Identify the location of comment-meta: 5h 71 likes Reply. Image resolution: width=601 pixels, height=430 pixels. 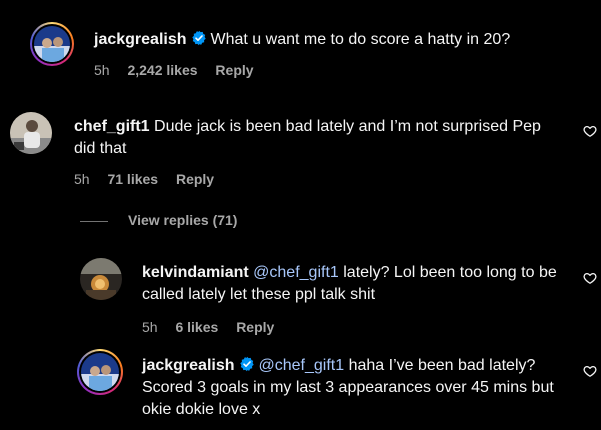
(151, 179).